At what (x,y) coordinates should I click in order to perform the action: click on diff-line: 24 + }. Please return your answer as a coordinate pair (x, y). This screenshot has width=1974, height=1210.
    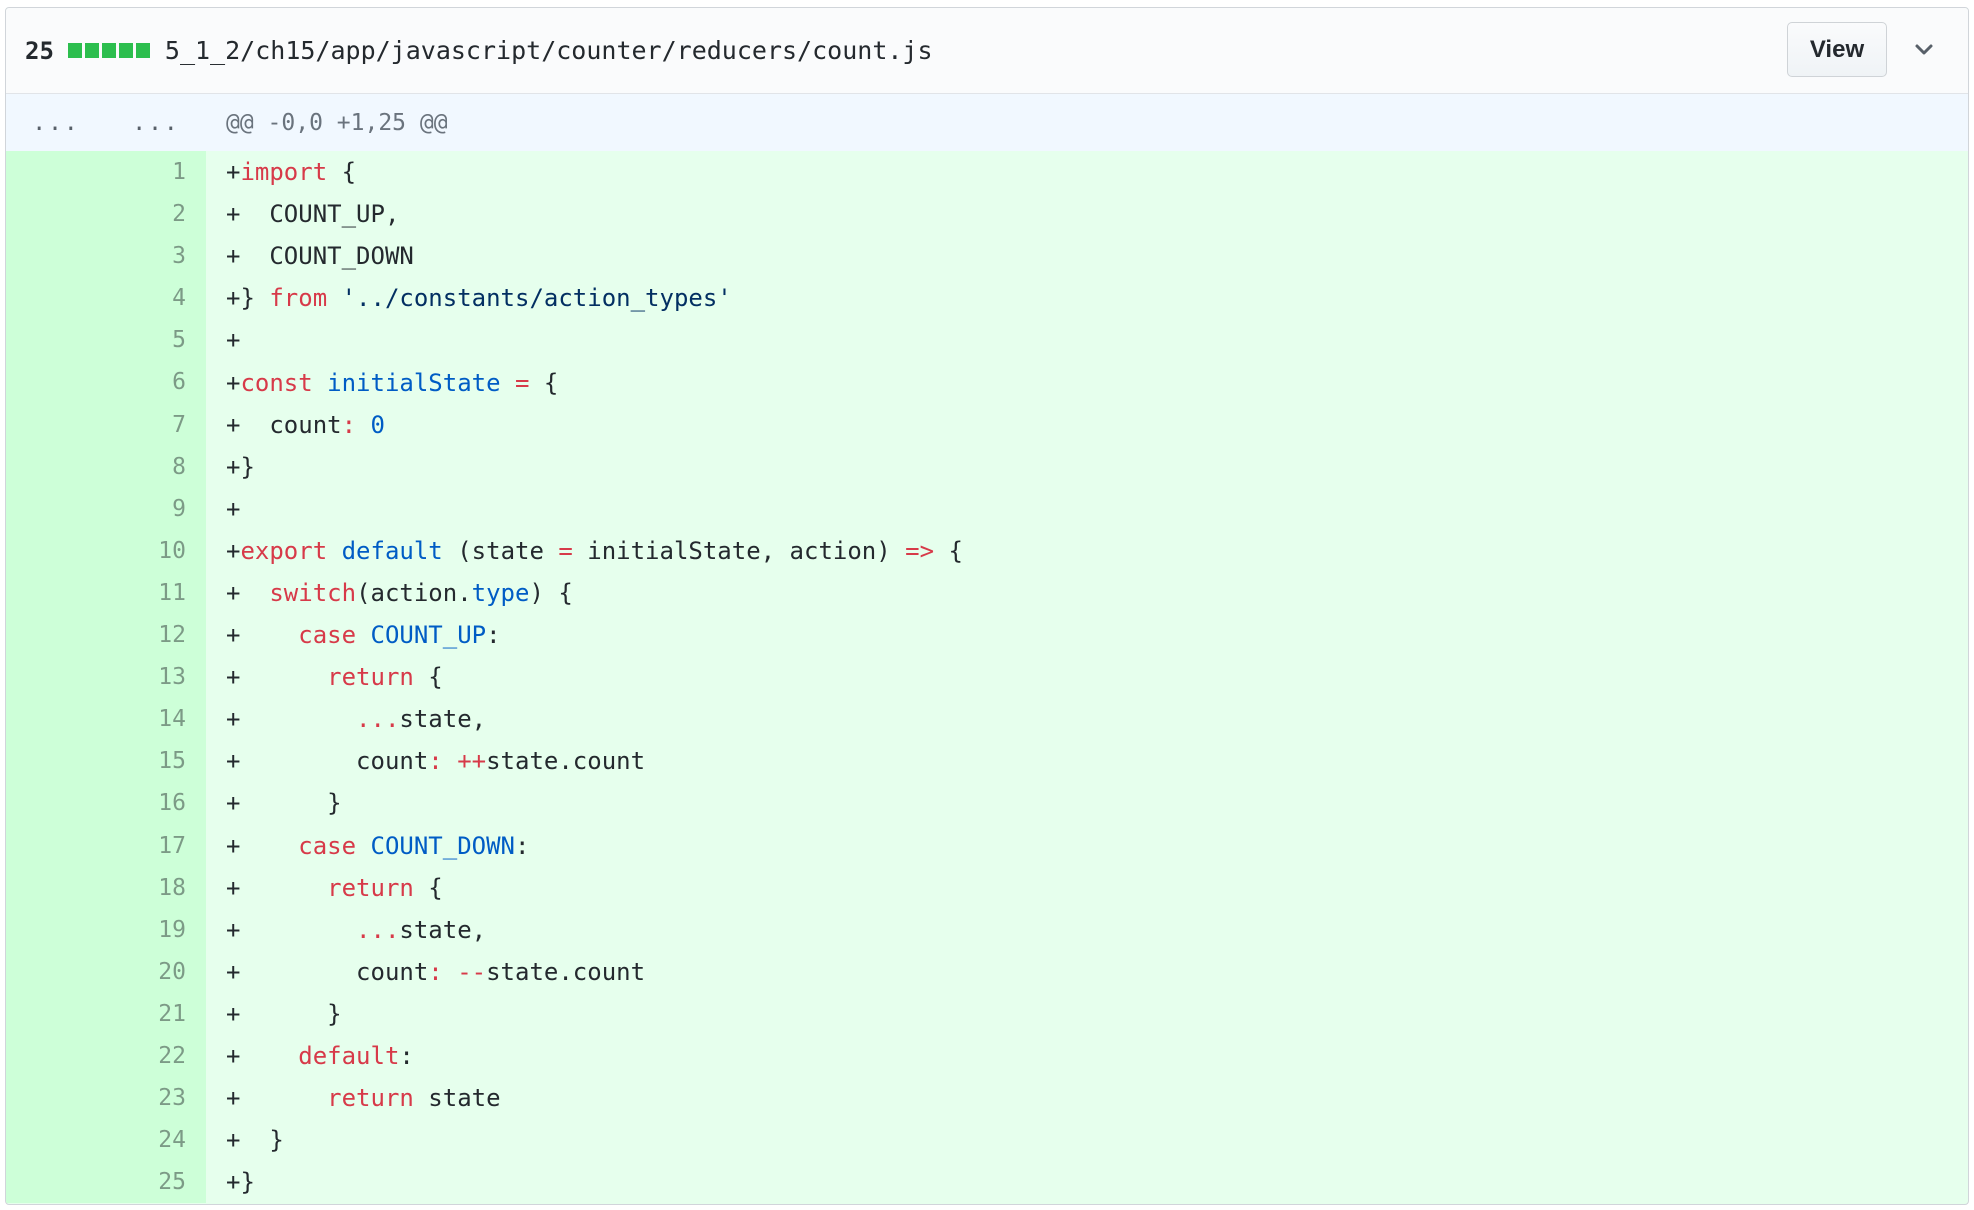
    Looking at the image, I should click on (987, 1140).